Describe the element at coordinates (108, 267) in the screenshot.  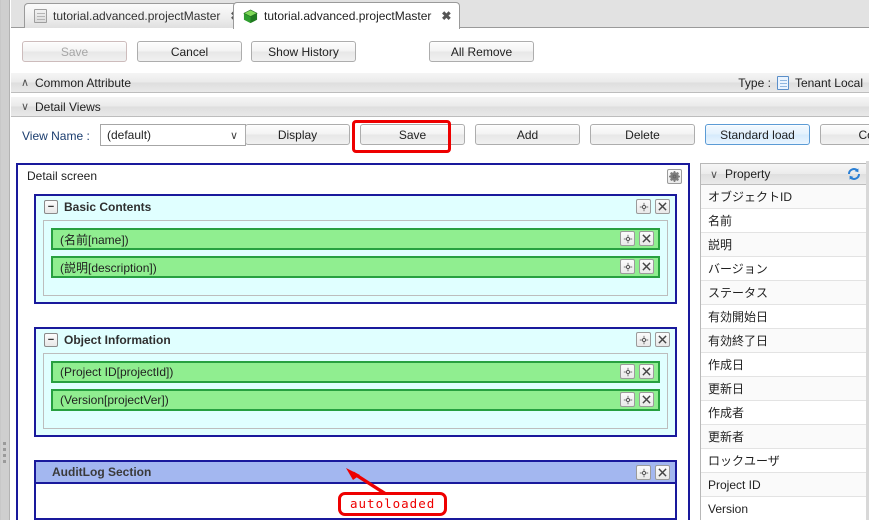
I see `field-label: (説明[description])` at that location.